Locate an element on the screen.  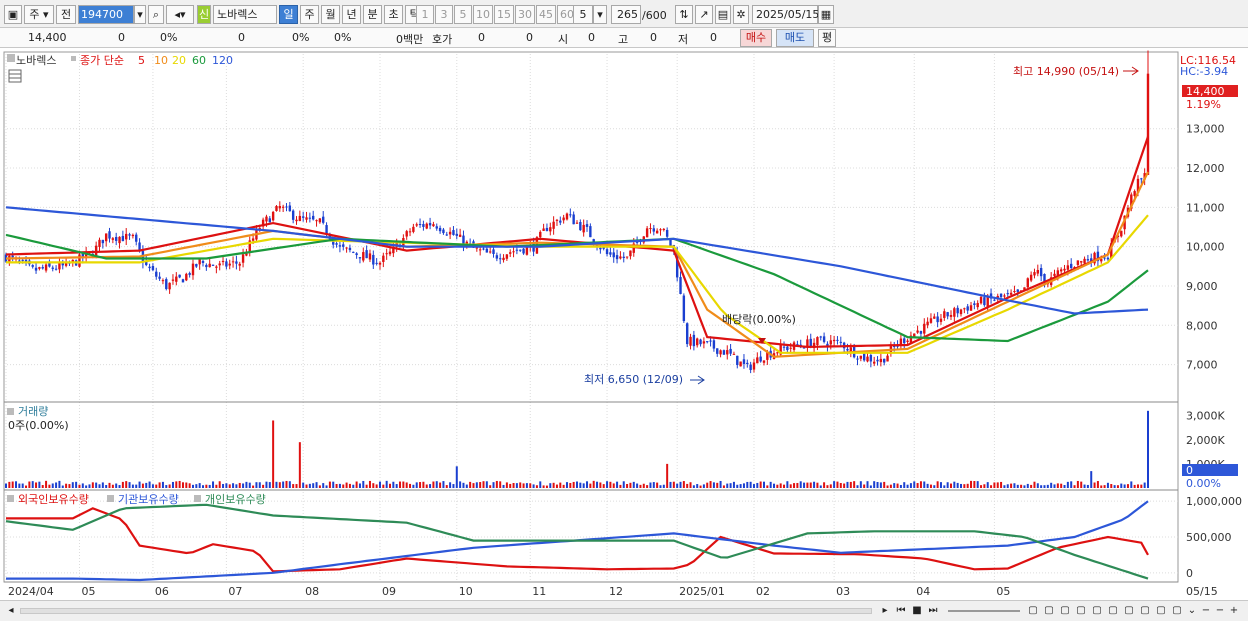
time-tick-label: 03 is located at coordinates (843, 591).